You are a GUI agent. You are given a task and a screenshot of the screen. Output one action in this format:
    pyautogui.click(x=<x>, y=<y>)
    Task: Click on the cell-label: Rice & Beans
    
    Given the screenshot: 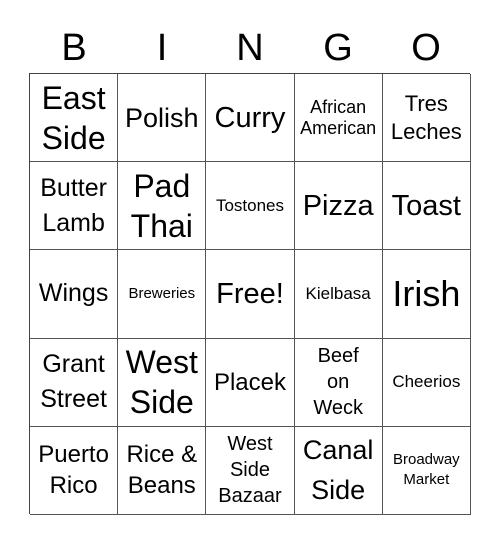 What is the action you would take?
    pyautogui.click(x=162, y=470)
    